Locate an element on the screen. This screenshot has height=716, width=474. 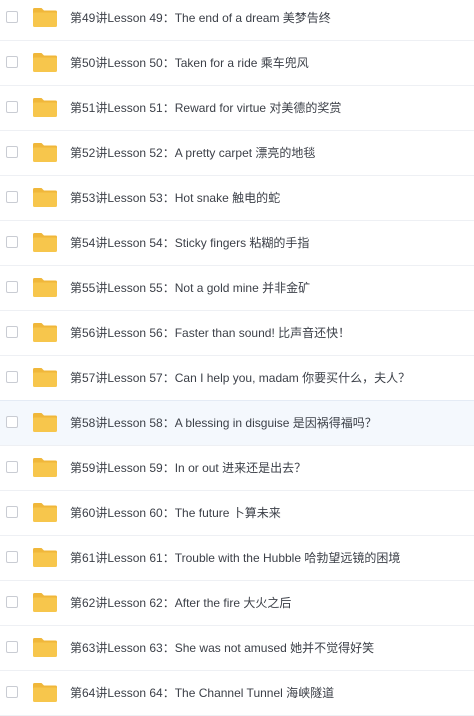
list-item: 第54讲Lesson 54：Sticky fingers 粘糊的手指 is located at coordinates (237, 243).